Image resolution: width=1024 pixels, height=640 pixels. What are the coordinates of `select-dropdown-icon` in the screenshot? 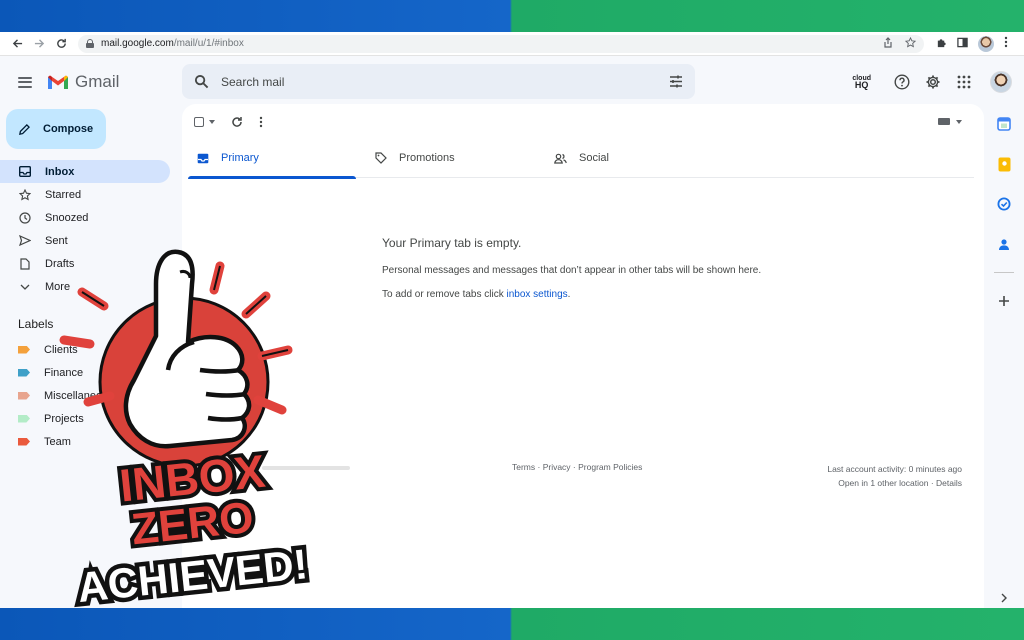 It's located at (212, 122).